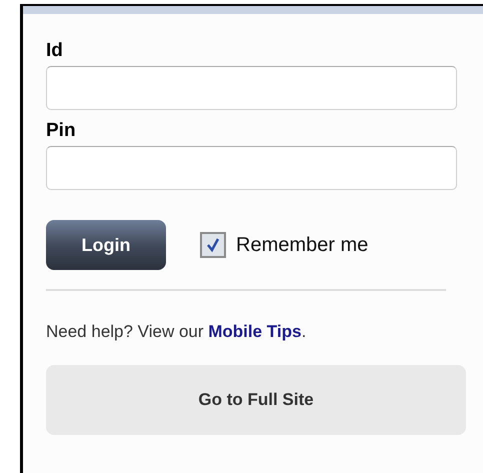 Image resolution: width=483 pixels, height=473 pixels. I want to click on field-label: Pin, so click(61, 131).